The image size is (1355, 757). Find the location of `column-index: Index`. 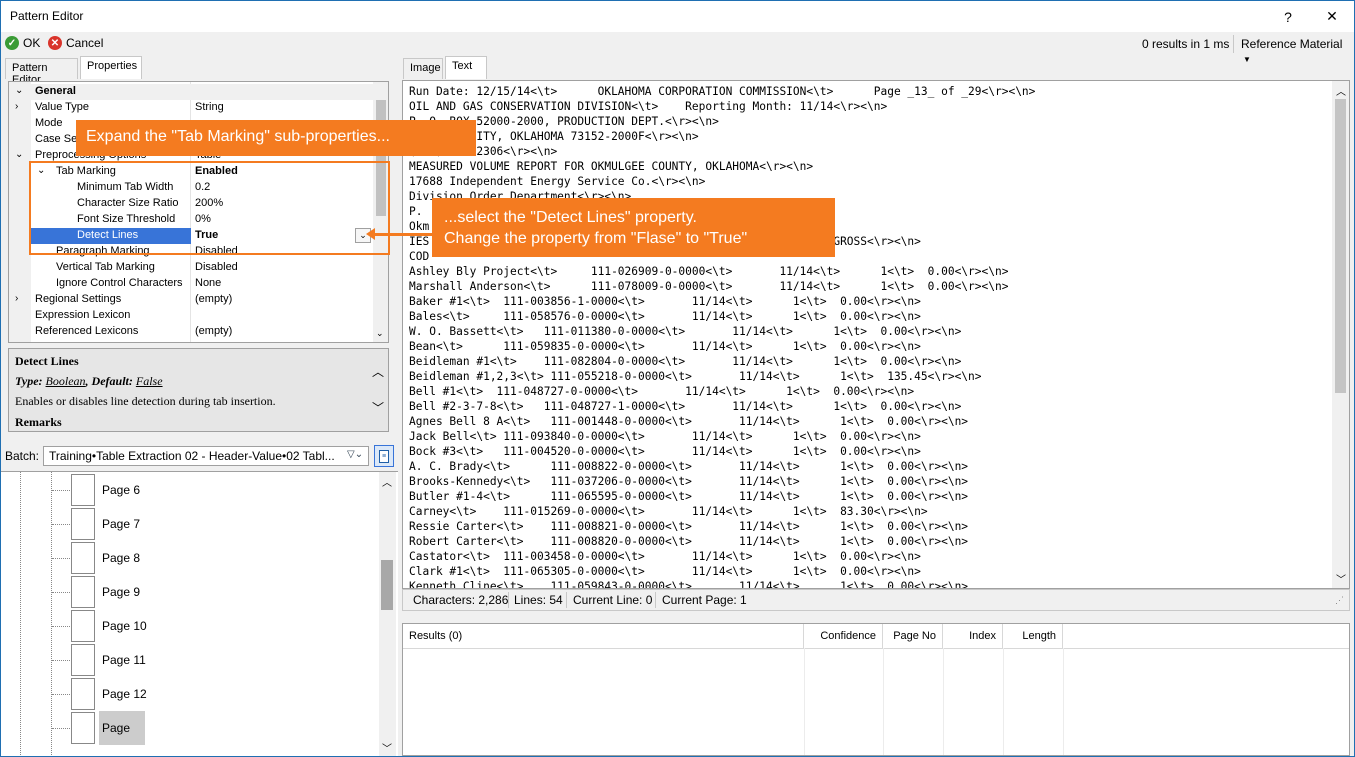

column-index: Index is located at coordinates (973, 636).